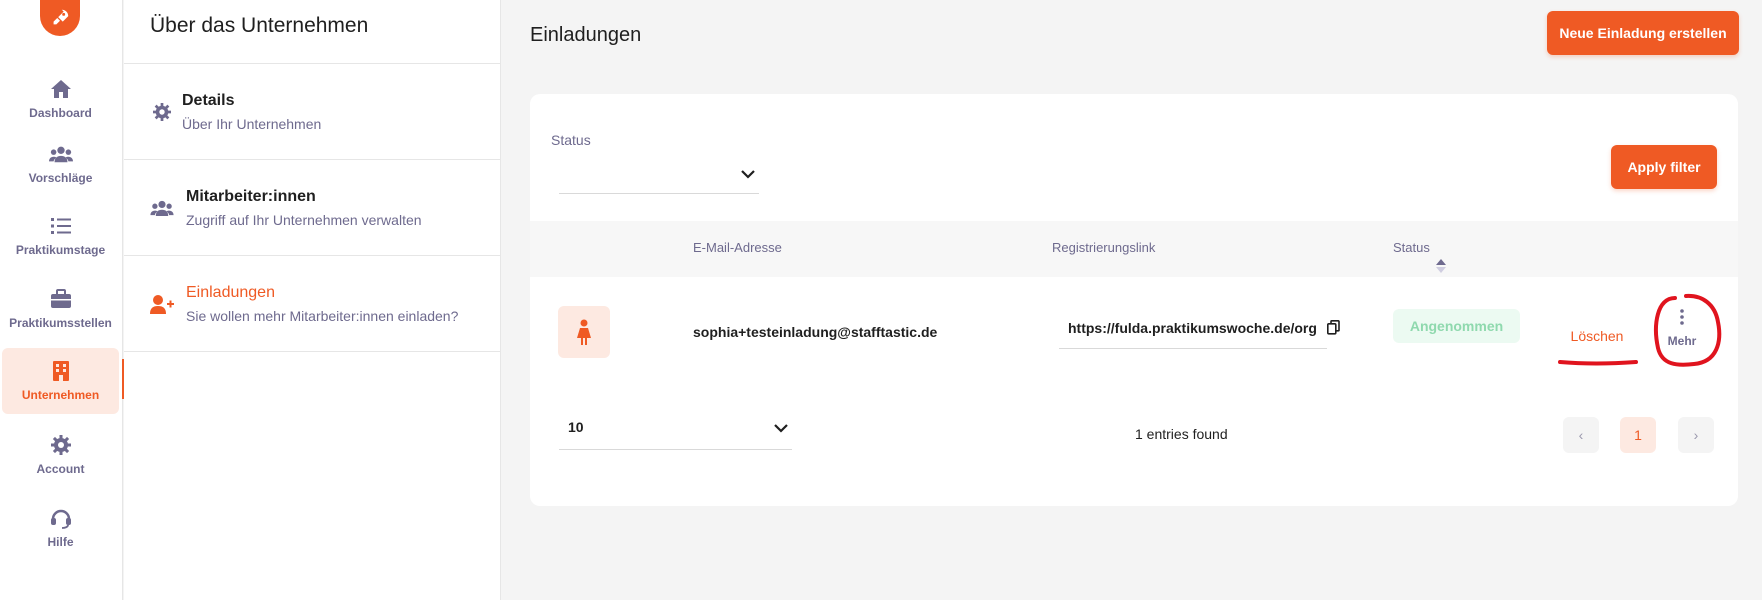  Describe the element at coordinates (252, 124) in the screenshot. I see `sidebar-item-subtitle: Über Ihr Unternehmen` at that location.